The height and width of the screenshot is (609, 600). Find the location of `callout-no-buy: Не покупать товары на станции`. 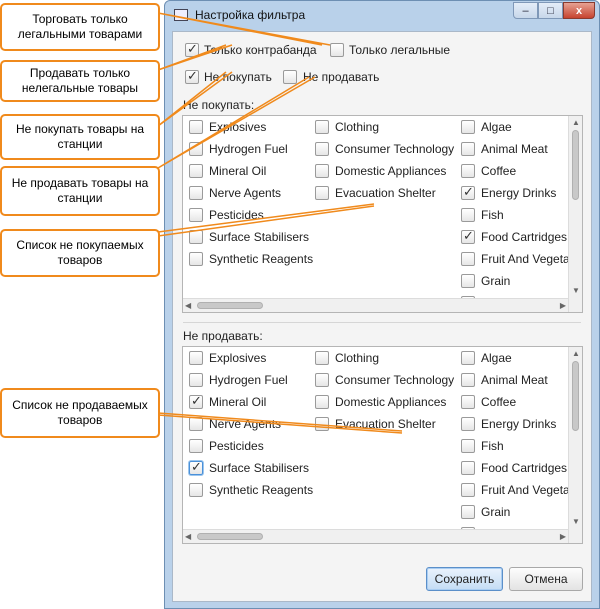

callout-no-buy: Не покупать товары на станции is located at coordinates (80, 137).